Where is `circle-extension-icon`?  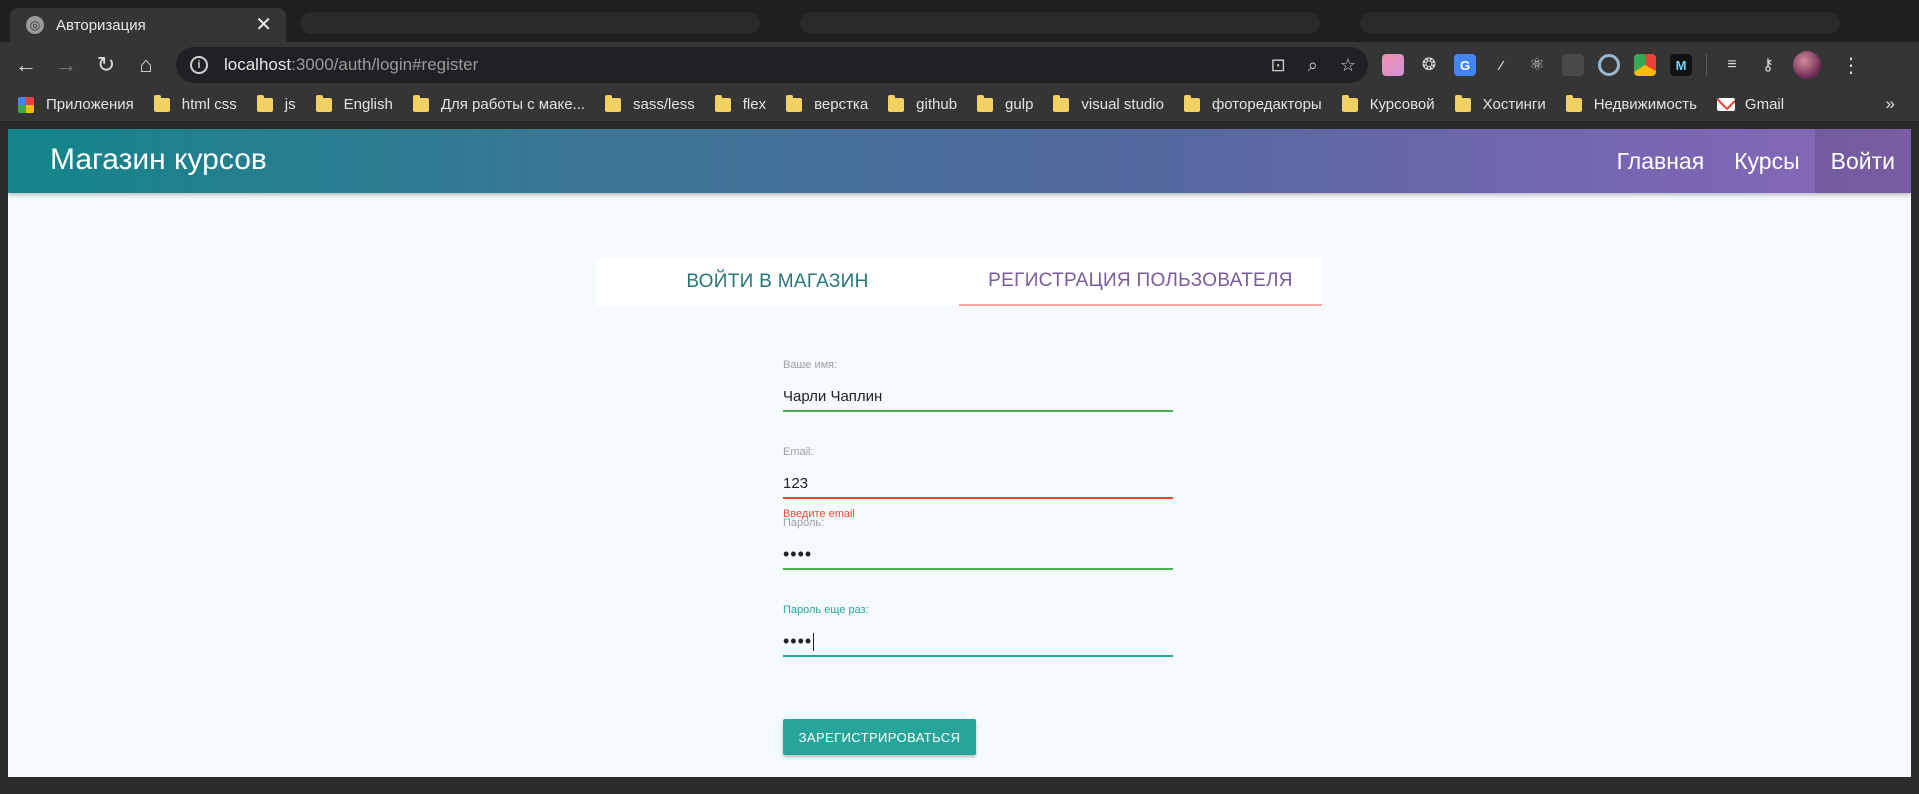 circle-extension-icon is located at coordinates (1609, 65).